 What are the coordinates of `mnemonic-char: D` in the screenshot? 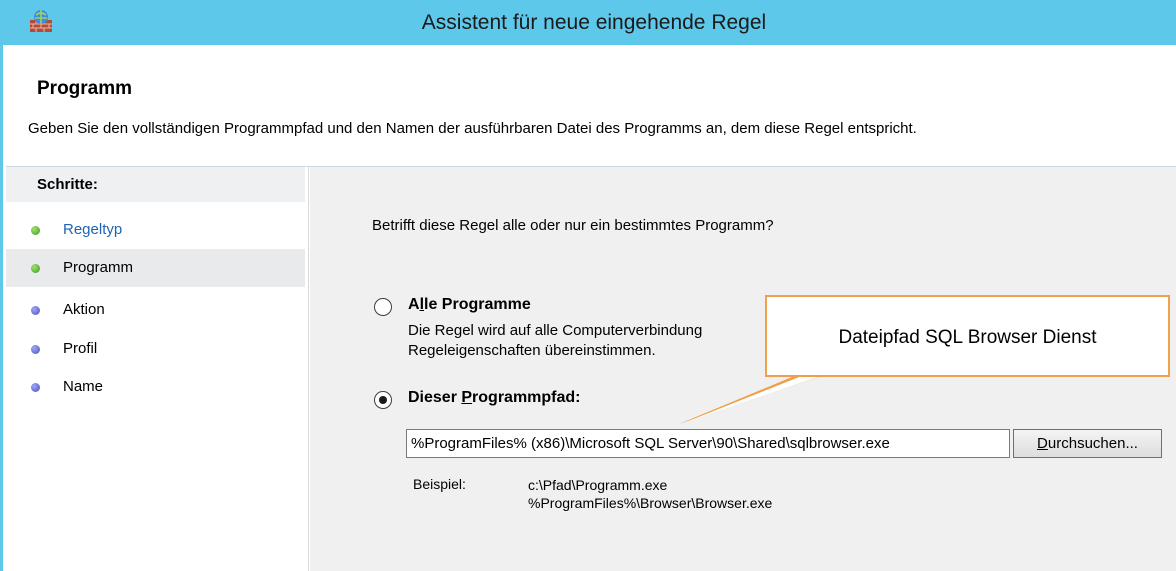 It's located at (1042, 443).